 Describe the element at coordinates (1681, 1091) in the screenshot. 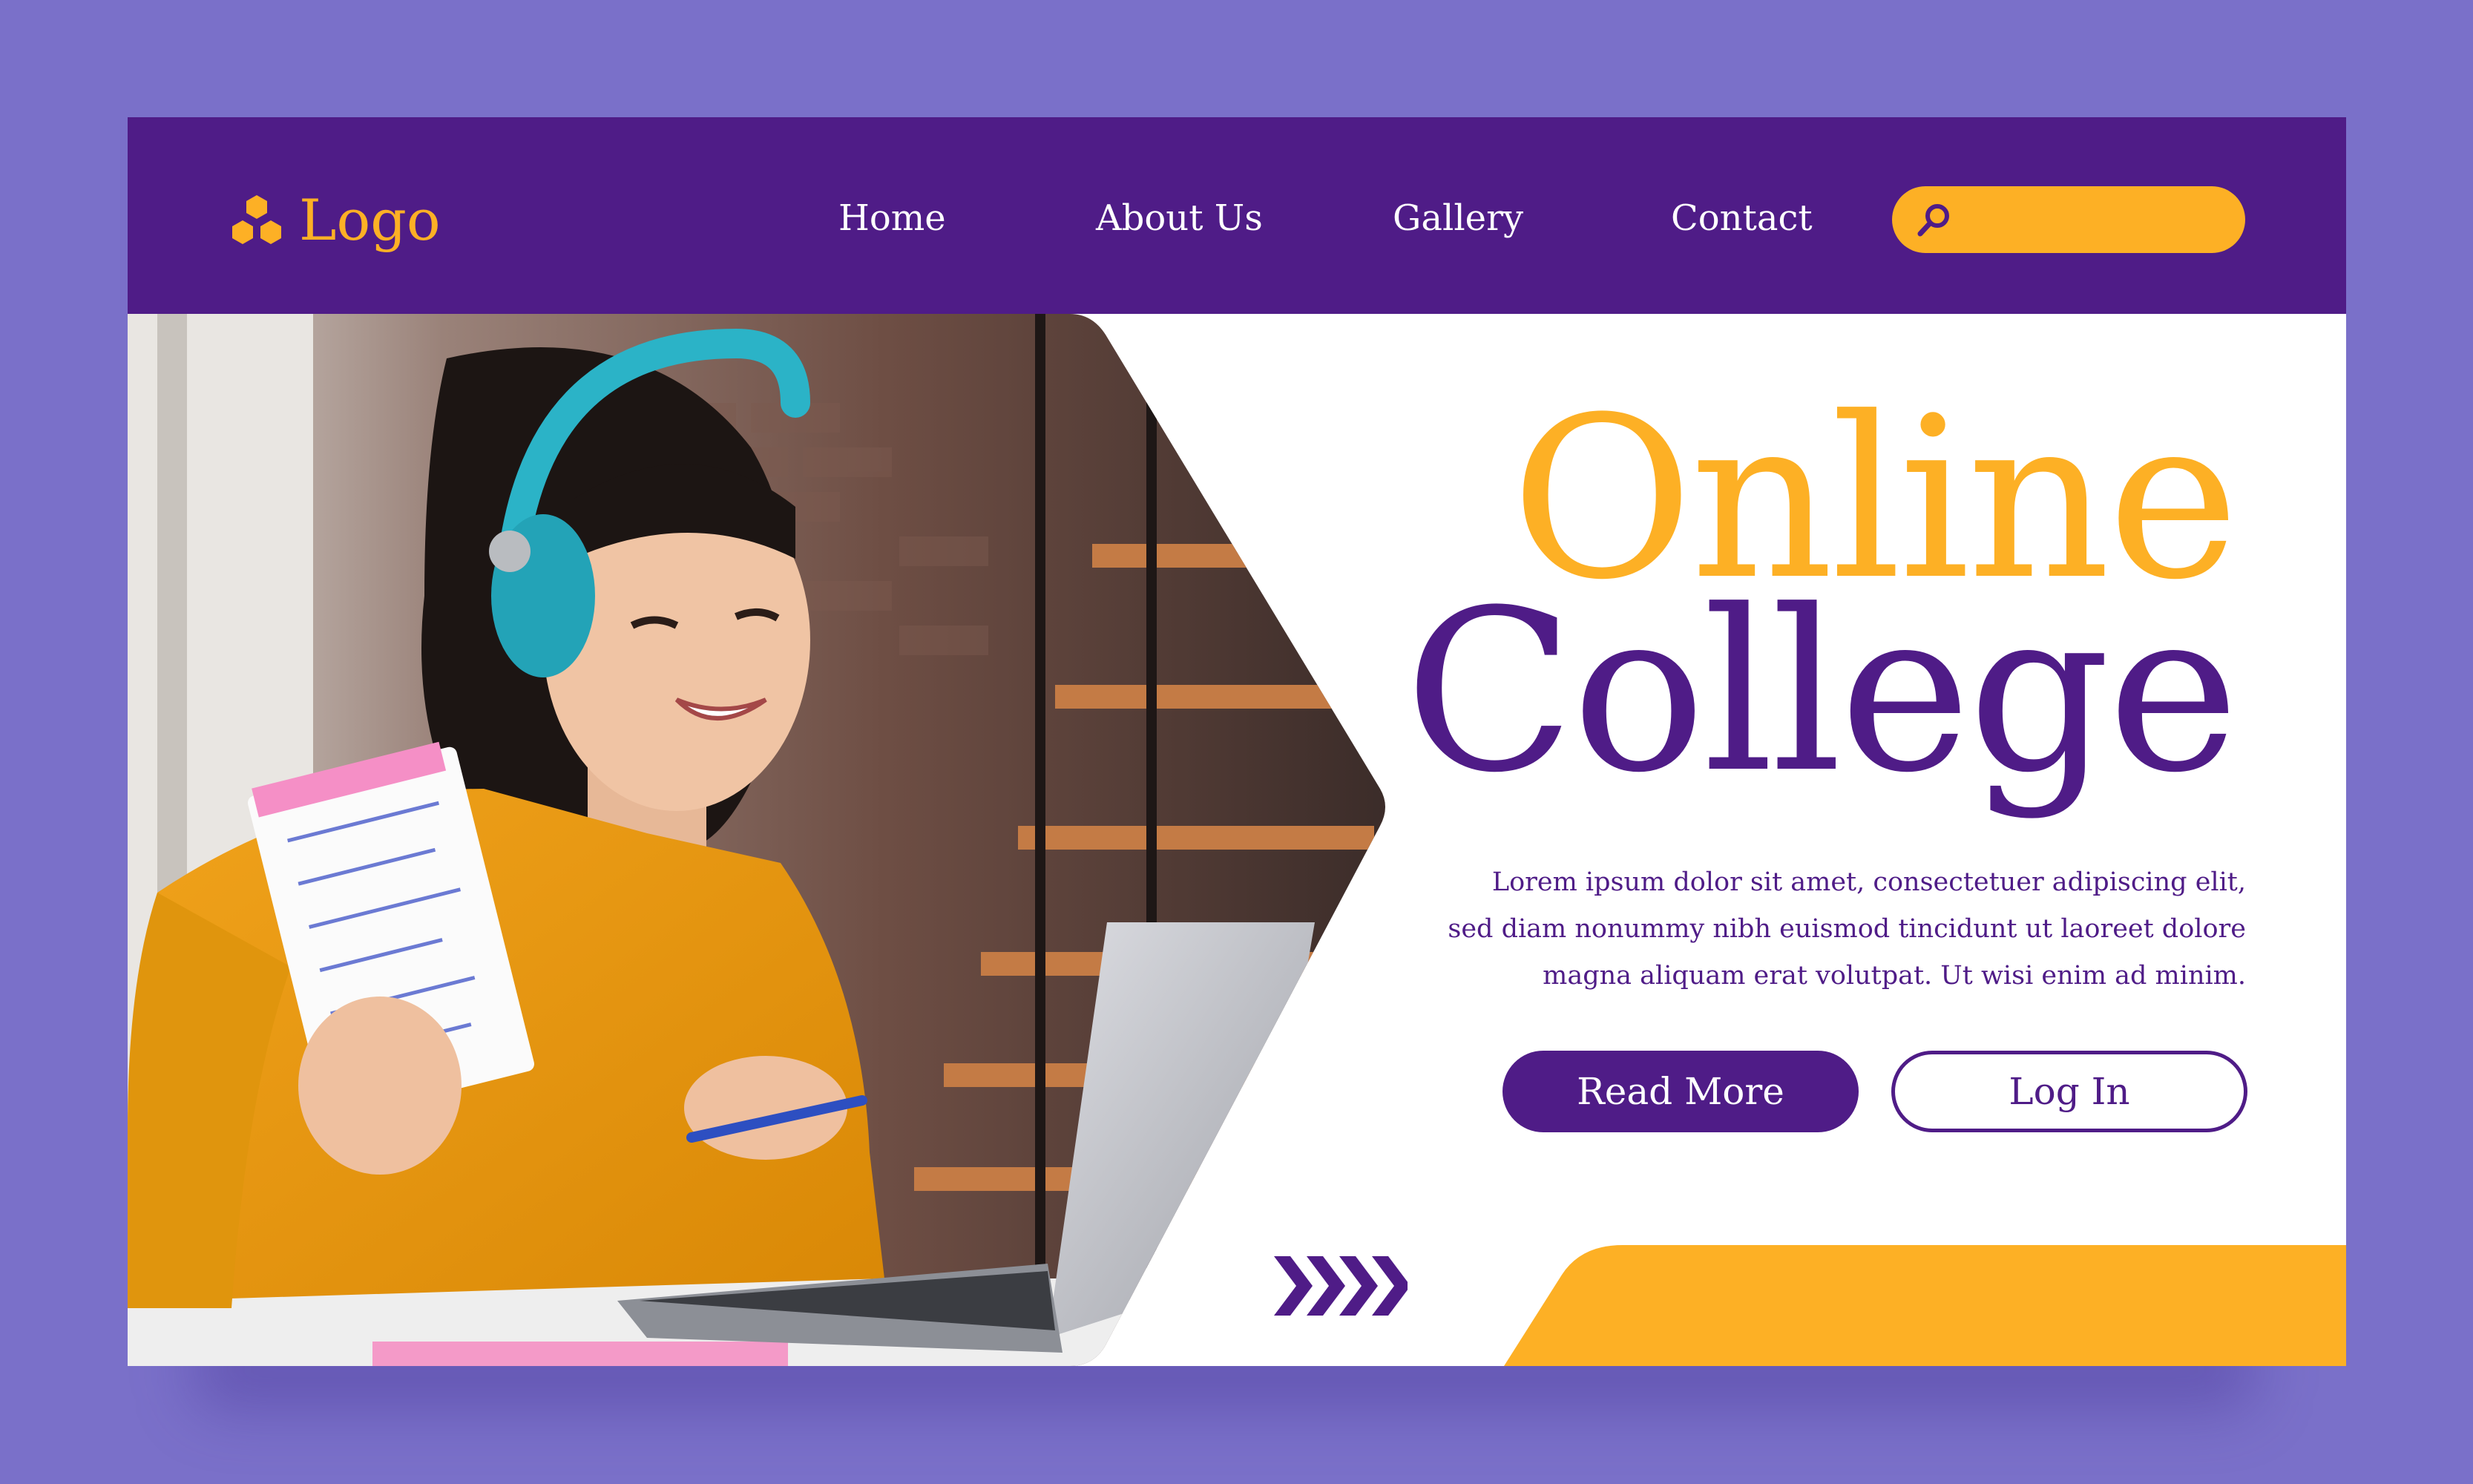

I see `read-more-button: Read More` at that location.